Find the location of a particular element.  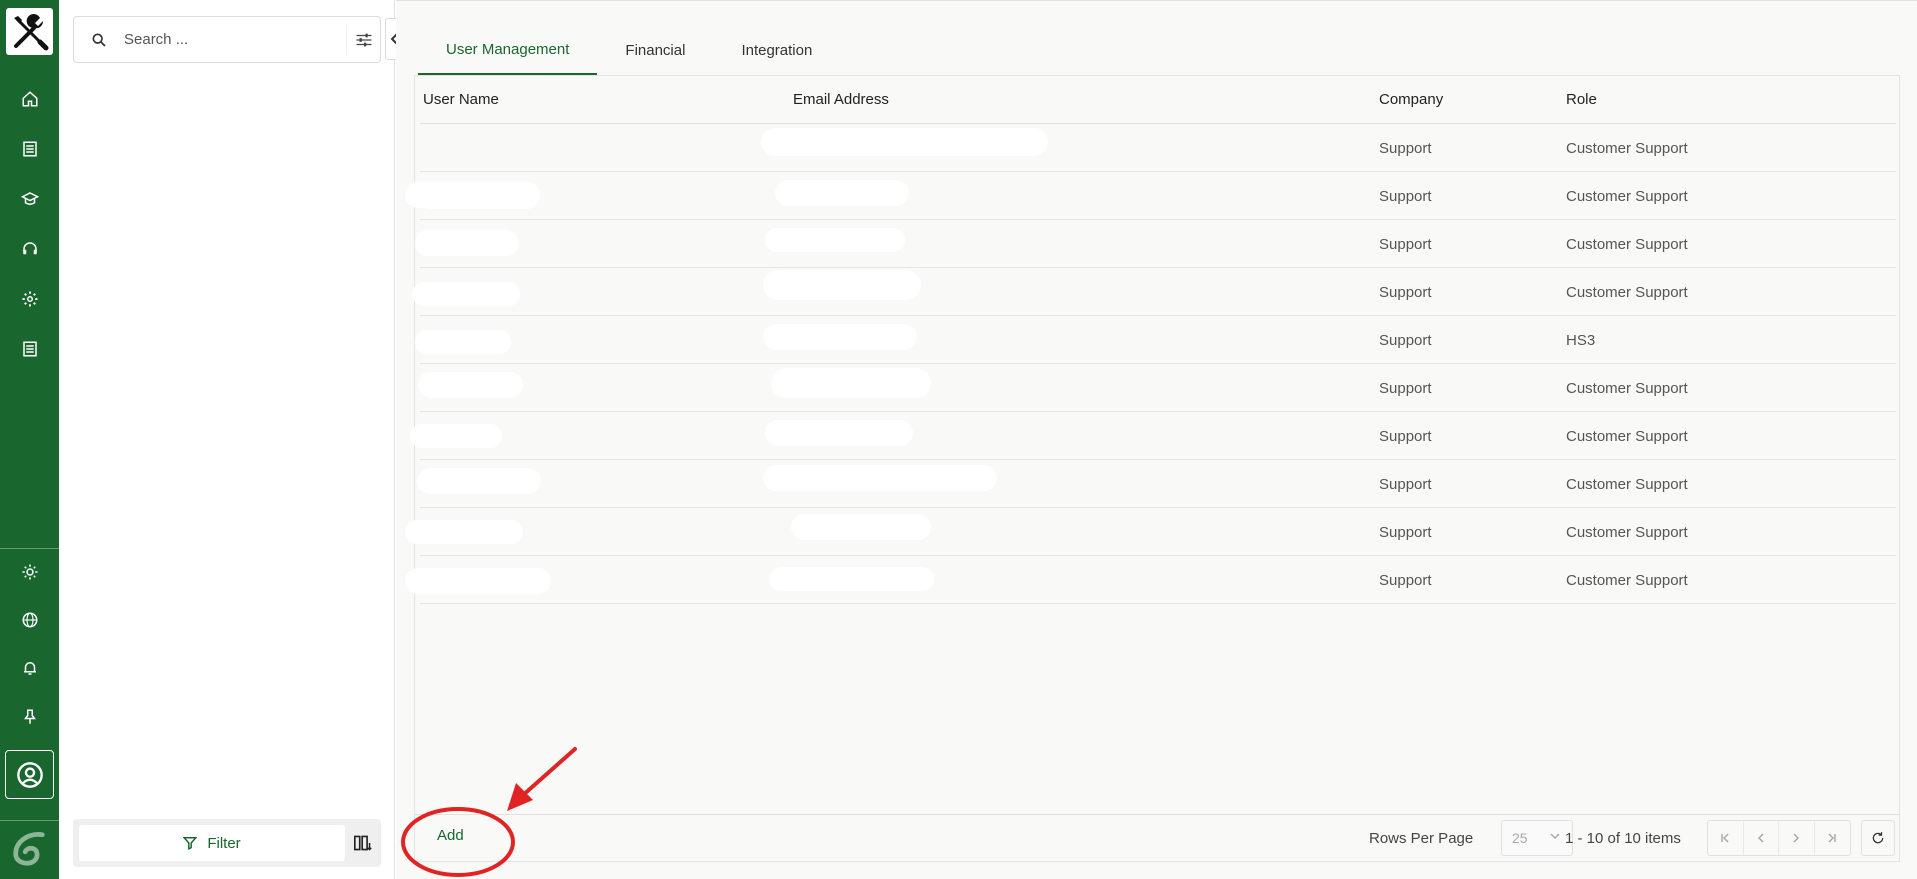

search-icon is located at coordinates (99, 40).